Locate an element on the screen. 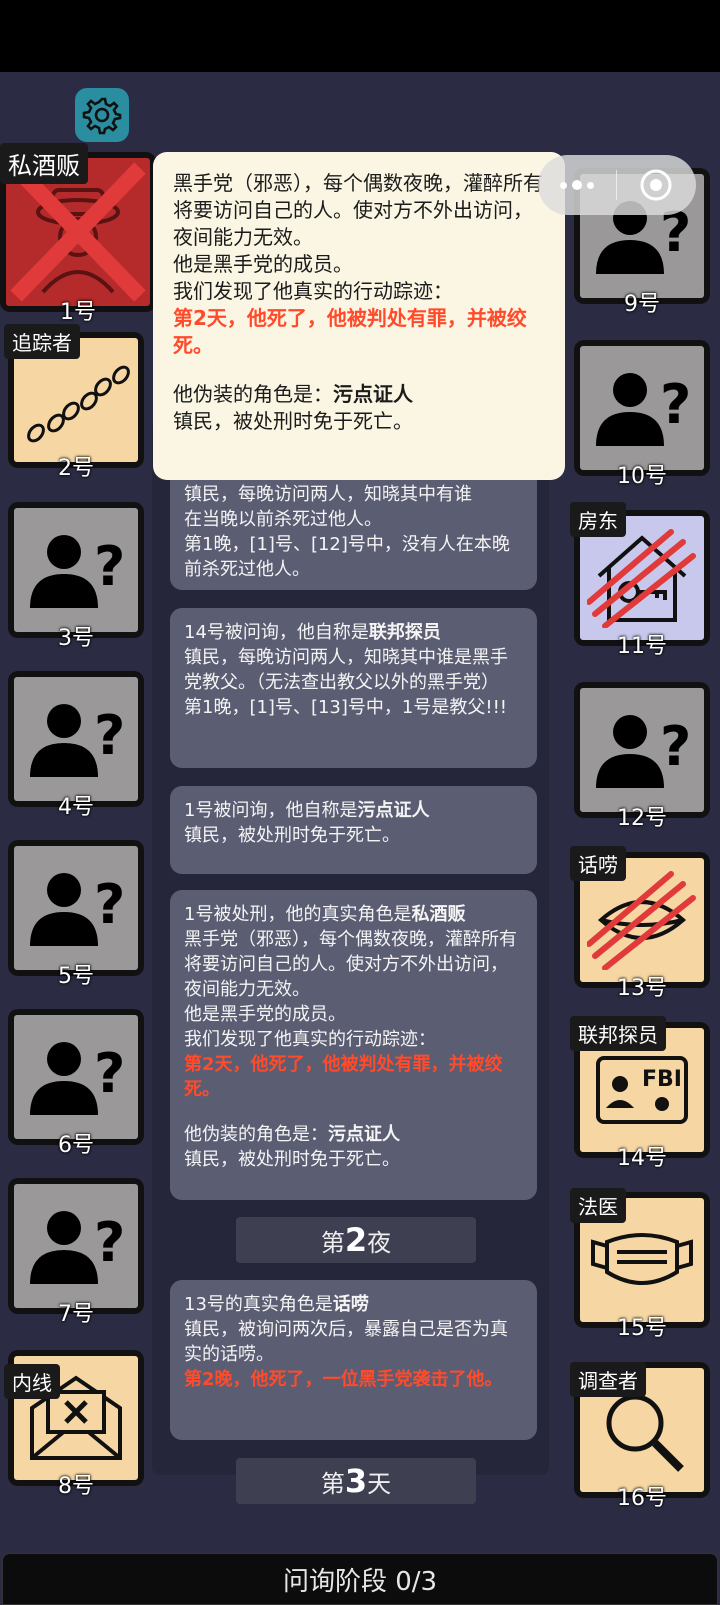 Image resolution: width=720 pixels, height=1605 pixels. player-number: 11号 is located at coordinates (642, 646).